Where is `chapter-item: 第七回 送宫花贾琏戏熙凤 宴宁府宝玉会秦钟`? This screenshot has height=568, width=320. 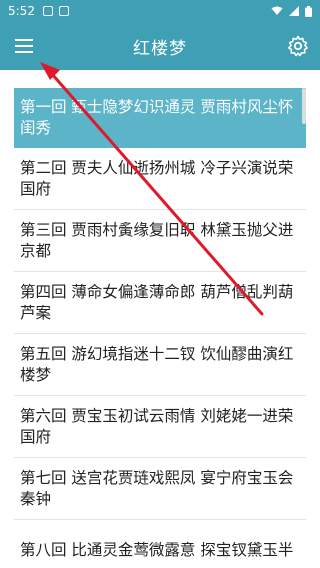
chapter-item: 第七回 送宫花贾琏戏熙凤 宴宁府宝玉会秦钟 is located at coordinates (160, 489).